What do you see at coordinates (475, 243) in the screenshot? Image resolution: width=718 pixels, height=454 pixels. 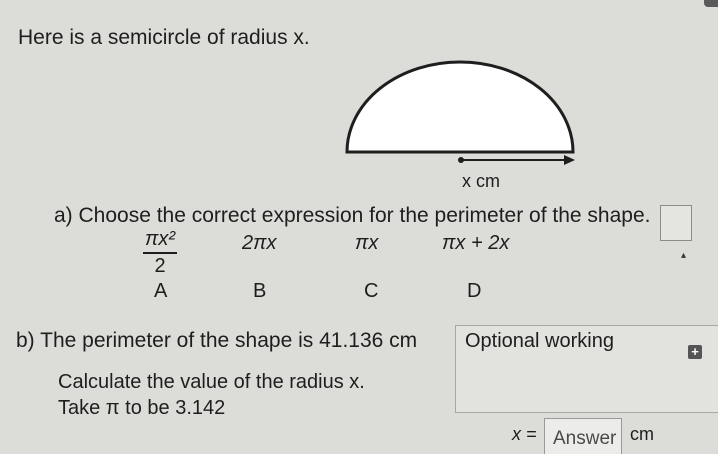 I see `option-d-expression: πx + 2x` at bounding box center [475, 243].